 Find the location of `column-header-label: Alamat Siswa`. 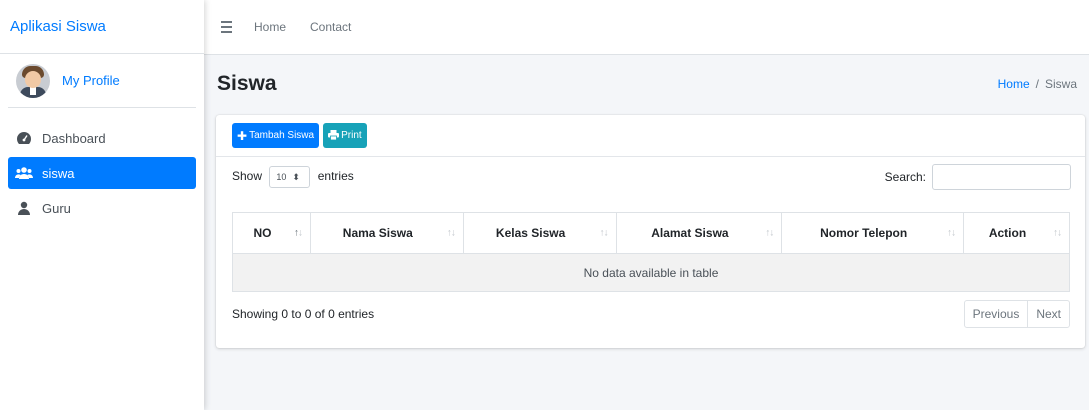

column-header-label: Alamat Siswa is located at coordinates (690, 233).